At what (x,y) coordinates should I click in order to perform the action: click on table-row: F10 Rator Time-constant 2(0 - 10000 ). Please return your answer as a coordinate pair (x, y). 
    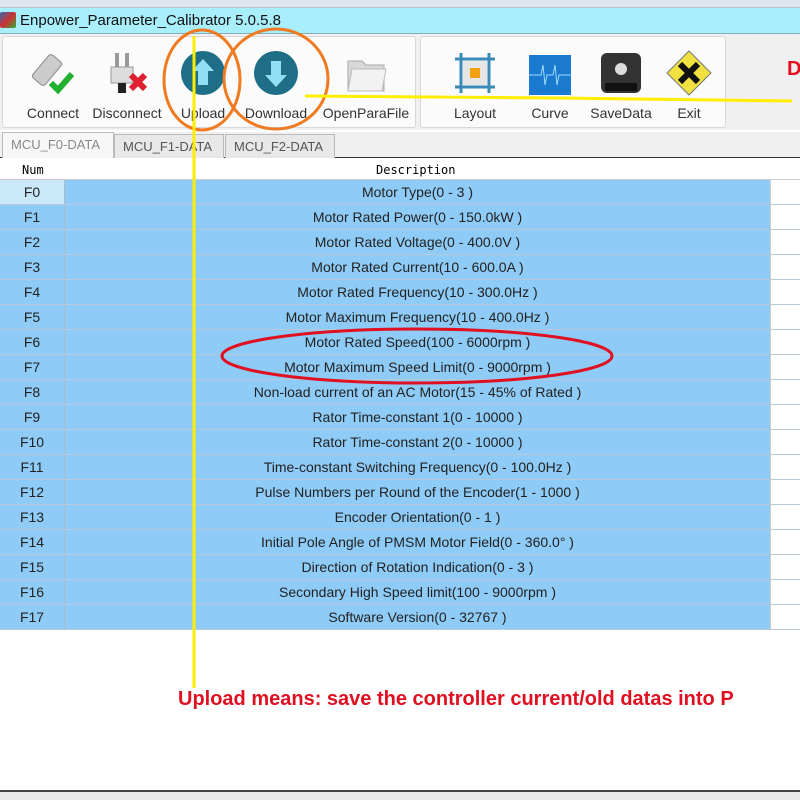
    Looking at the image, I should click on (400, 442).